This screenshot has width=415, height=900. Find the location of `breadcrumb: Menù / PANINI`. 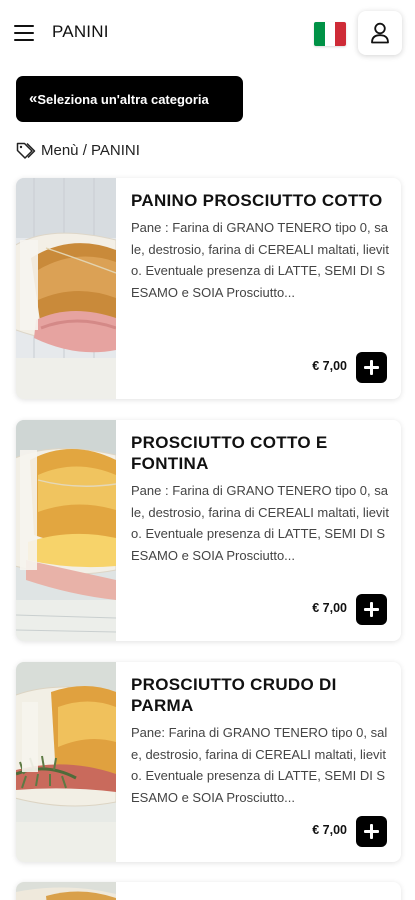

breadcrumb: Menù / PANINI is located at coordinates (78, 150).